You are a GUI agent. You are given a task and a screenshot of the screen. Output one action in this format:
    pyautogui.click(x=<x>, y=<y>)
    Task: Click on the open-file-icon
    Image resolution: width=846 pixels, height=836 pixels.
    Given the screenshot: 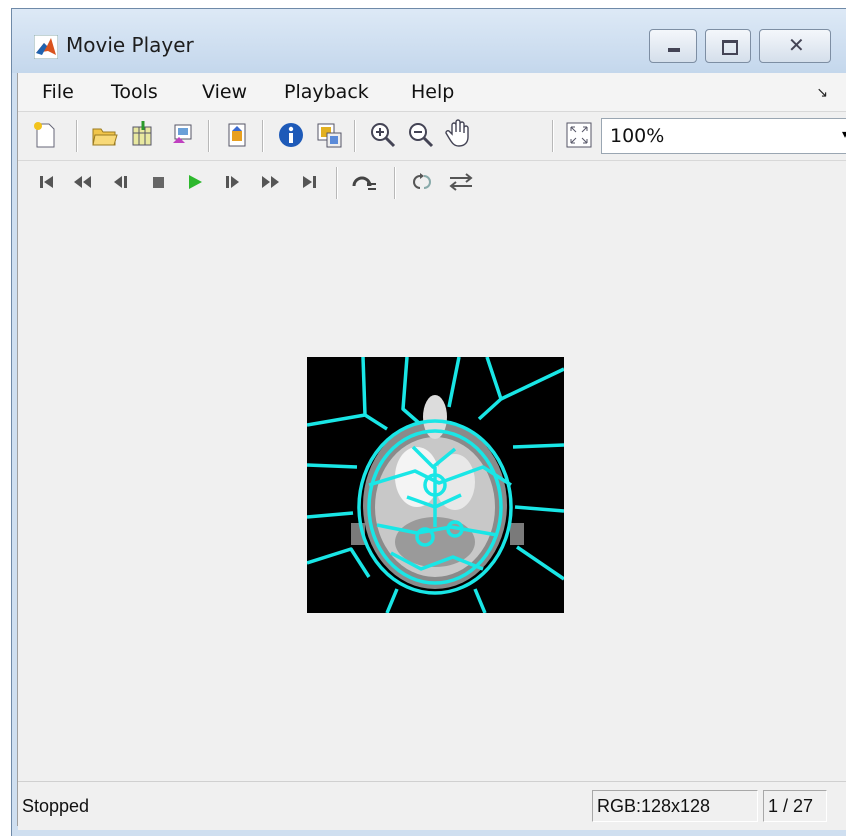 What is the action you would take?
    pyautogui.click(x=105, y=135)
    